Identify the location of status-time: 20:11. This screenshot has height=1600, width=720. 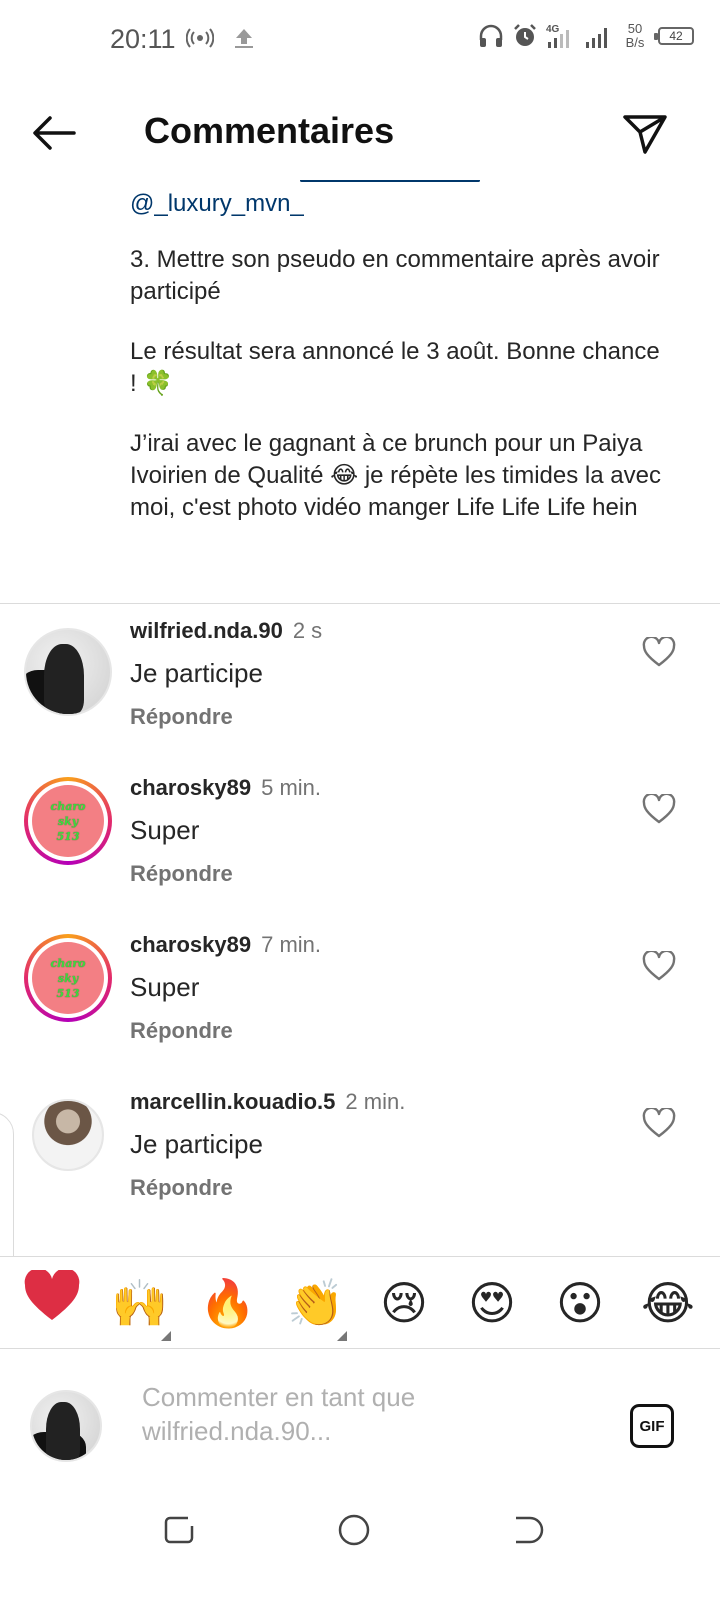
(143, 39).